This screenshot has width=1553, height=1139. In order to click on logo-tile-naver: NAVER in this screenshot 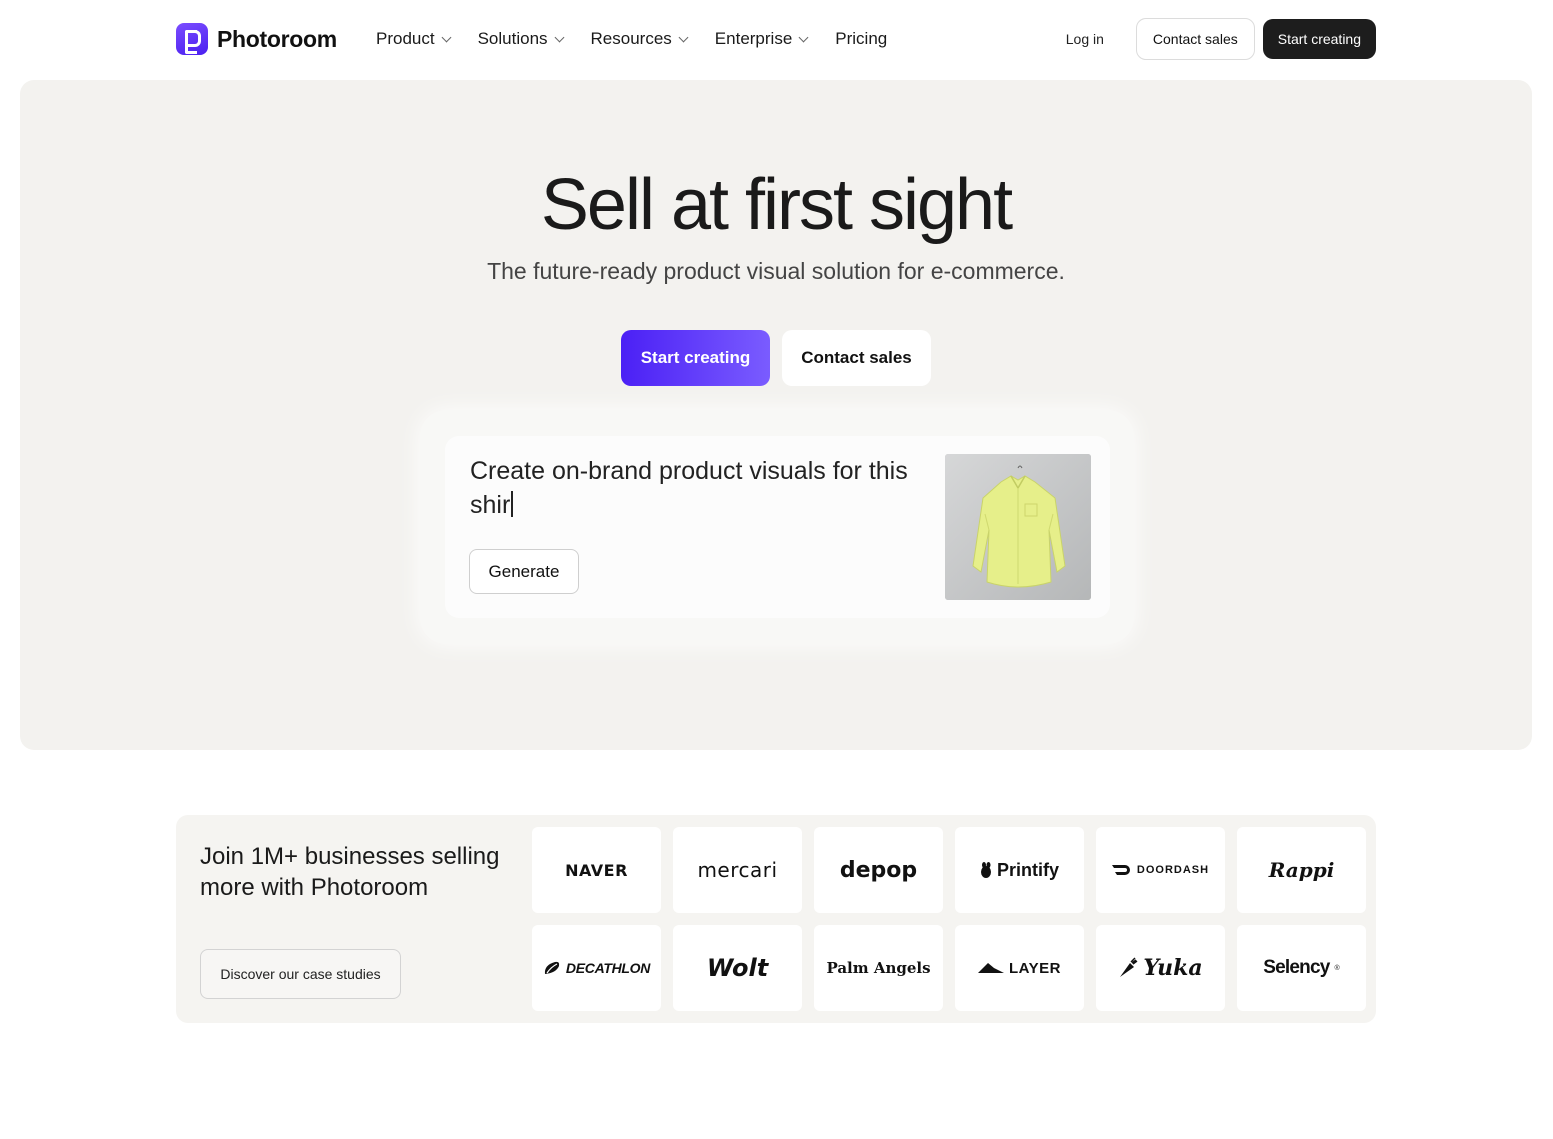, I will do `click(596, 870)`.